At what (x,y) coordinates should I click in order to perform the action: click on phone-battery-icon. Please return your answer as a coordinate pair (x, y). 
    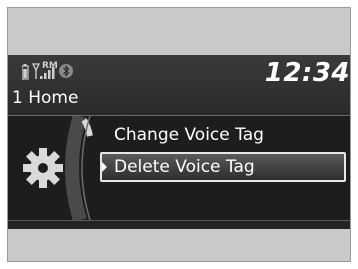
    Looking at the image, I should click on (25, 72).